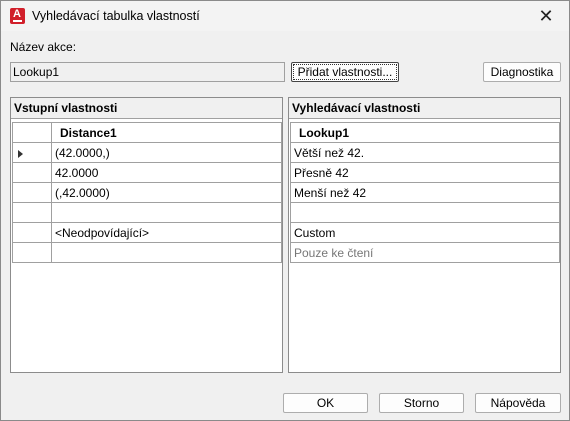 The height and width of the screenshot is (421, 570). What do you see at coordinates (166, 232) in the screenshot?
I see `unmatched-cell: <Neodpovídající>` at bounding box center [166, 232].